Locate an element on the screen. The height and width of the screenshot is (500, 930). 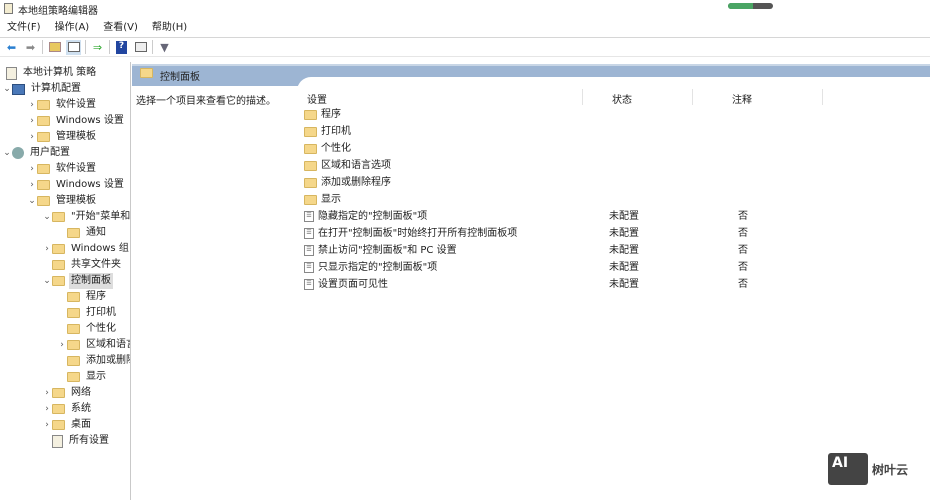
tree-item: › 网络 is located at coordinates (67, 393).